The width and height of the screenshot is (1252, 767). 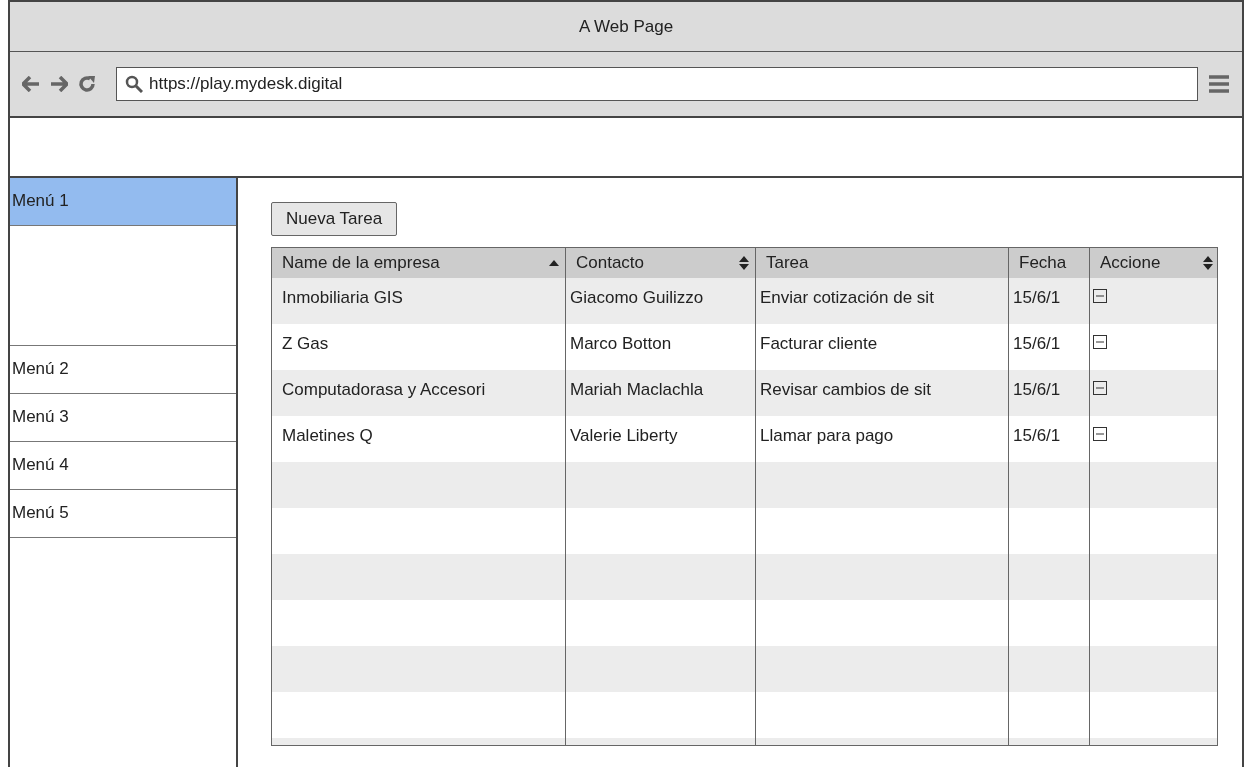 I want to click on table-cell: Maletines Q, so click(x=327, y=435).